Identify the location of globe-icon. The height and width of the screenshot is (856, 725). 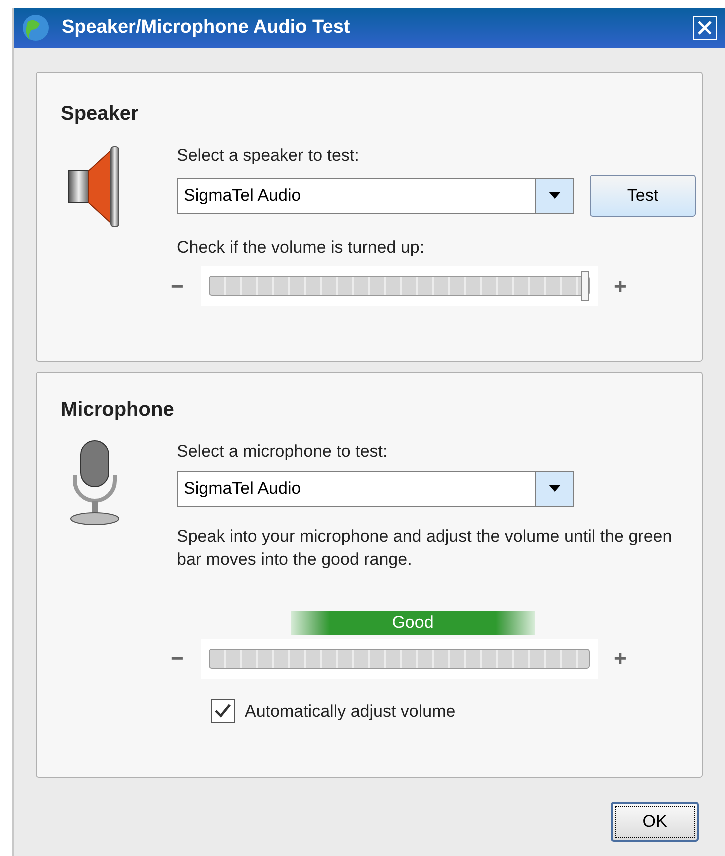
(36, 28).